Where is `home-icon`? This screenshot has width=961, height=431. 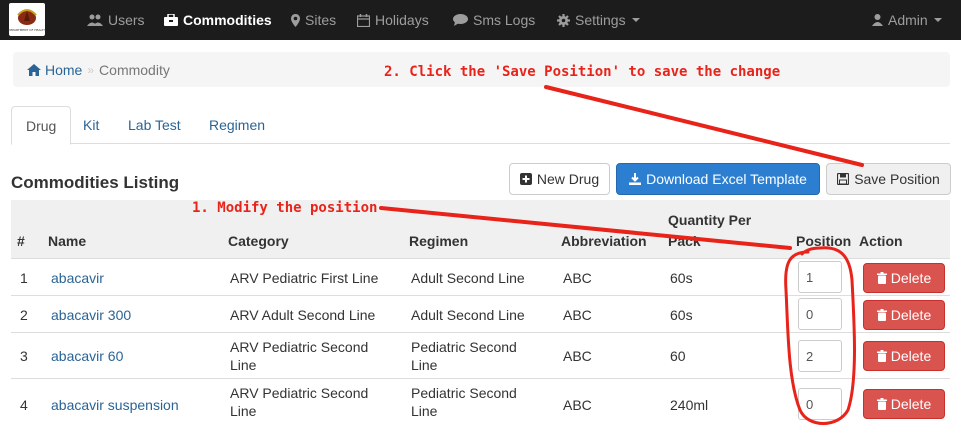 home-icon is located at coordinates (34, 69).